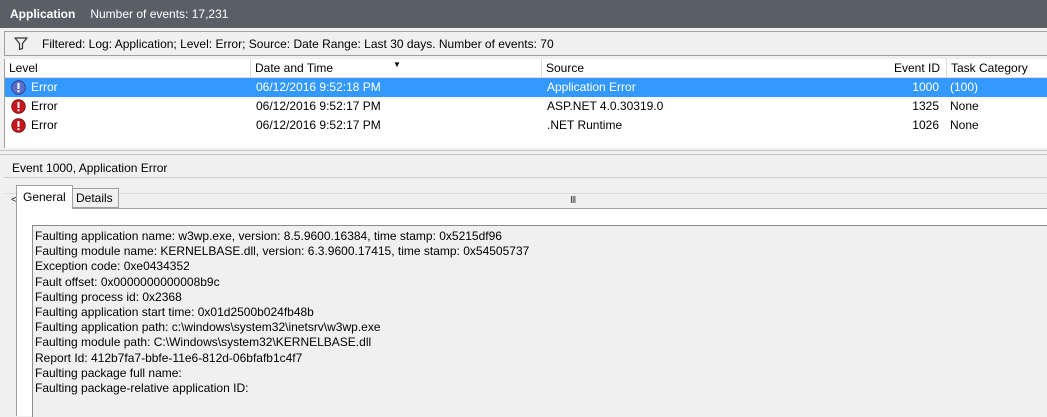 The width and height of the screenshot is (1047, 417). Describe the element at coordinates (523, 14) in the screenshot. I see `log-header: Application Number of events: 17,231` at that location.